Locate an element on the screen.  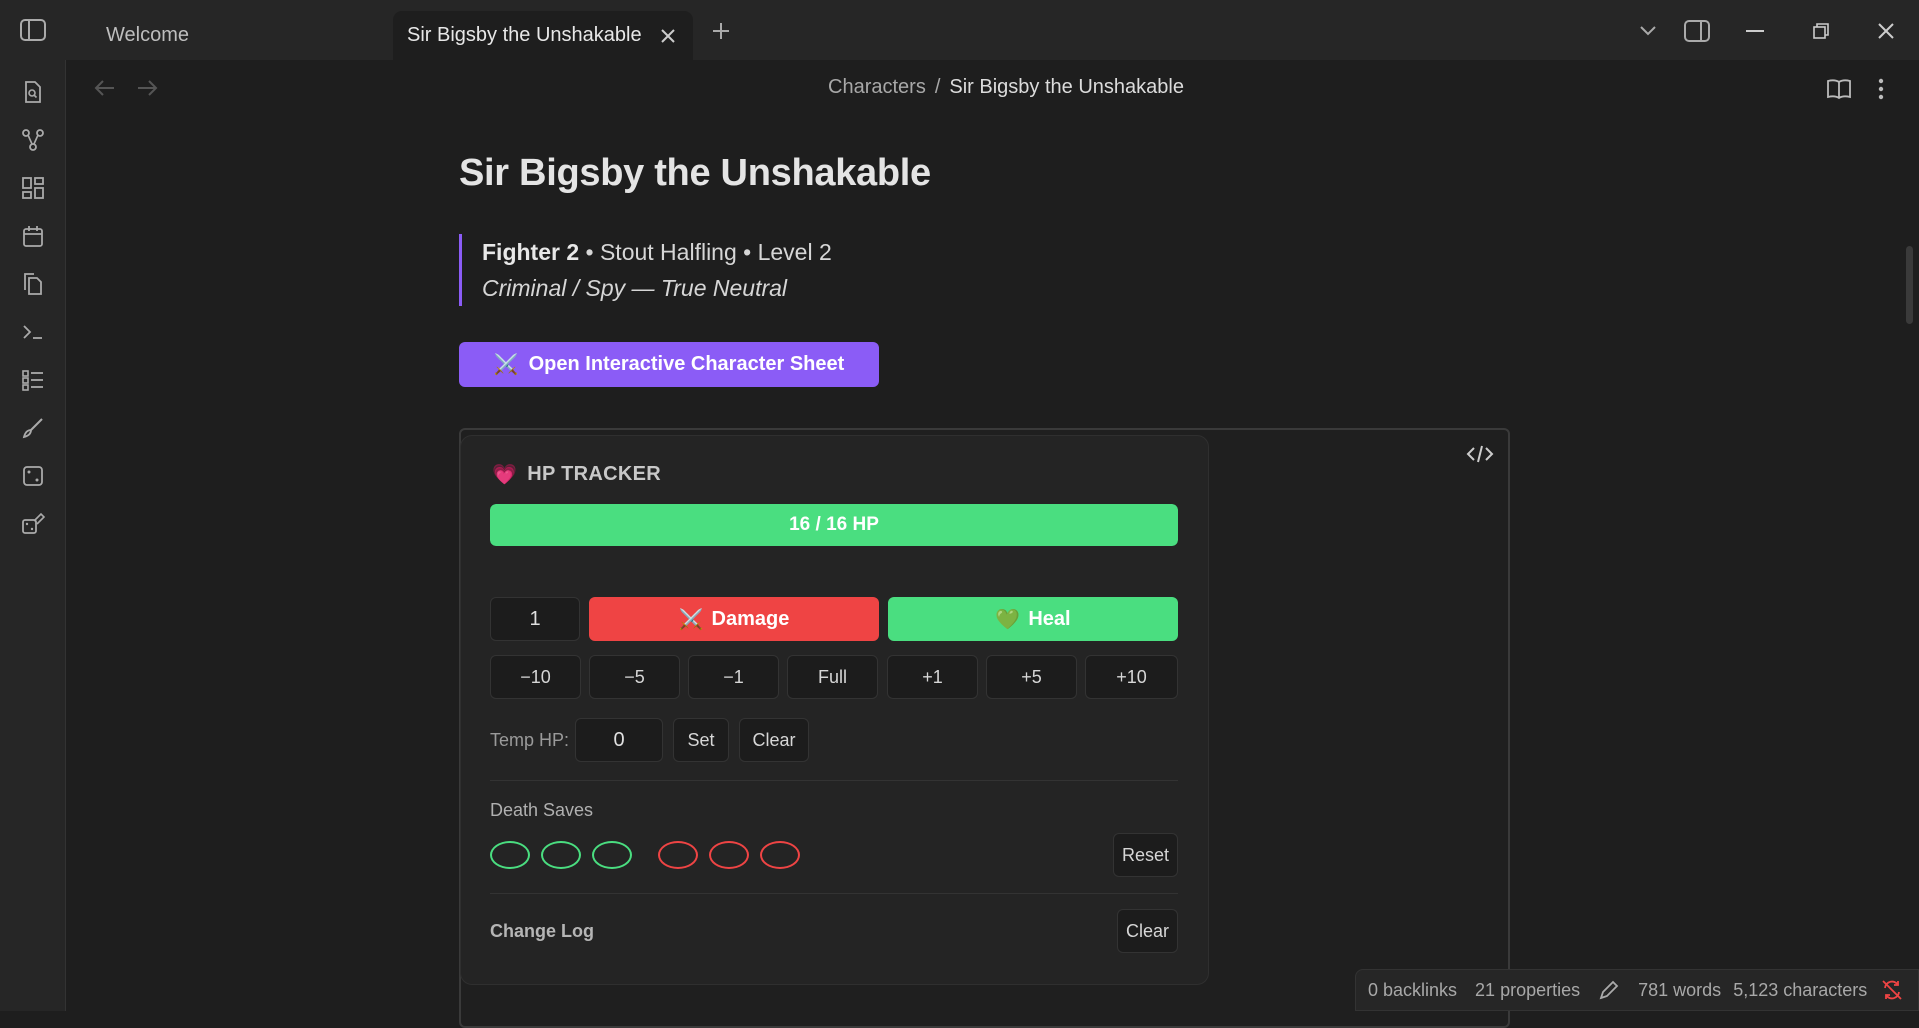
class-level: Fighter 2 is located at coordinates (531, 252).